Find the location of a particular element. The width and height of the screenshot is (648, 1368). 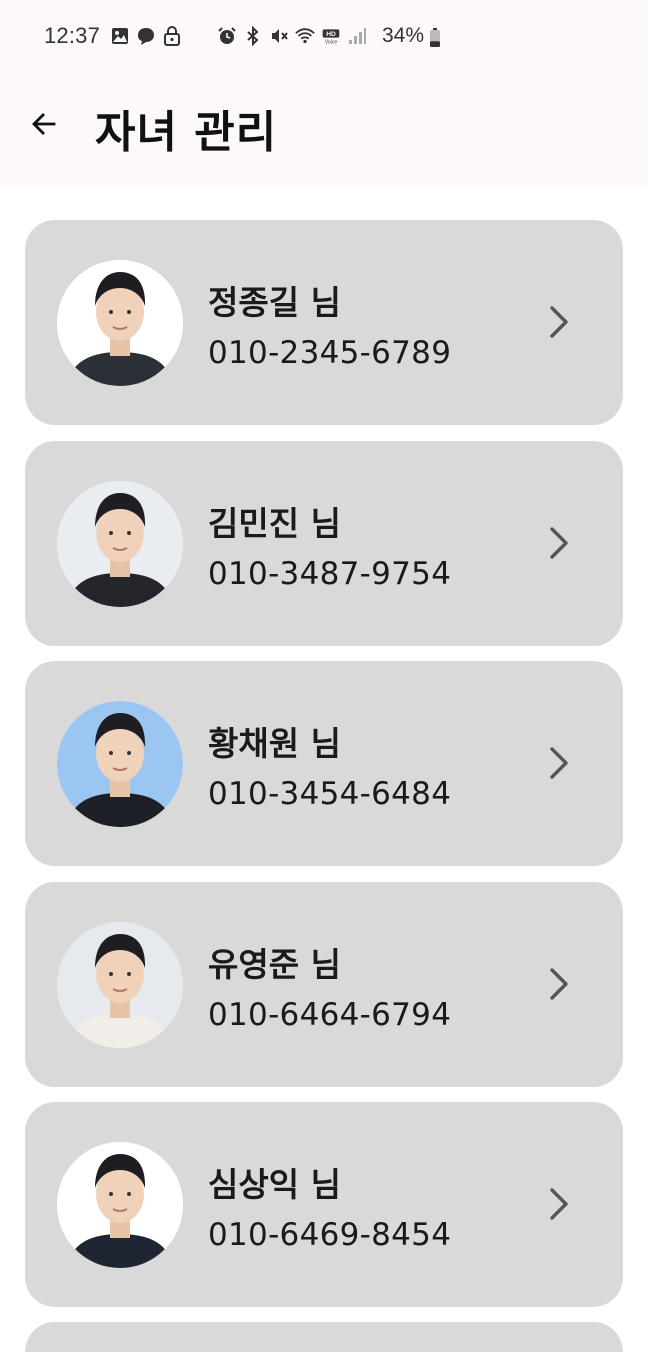

app-bar: 자녀 관리 is located at coordinates (324, 132).